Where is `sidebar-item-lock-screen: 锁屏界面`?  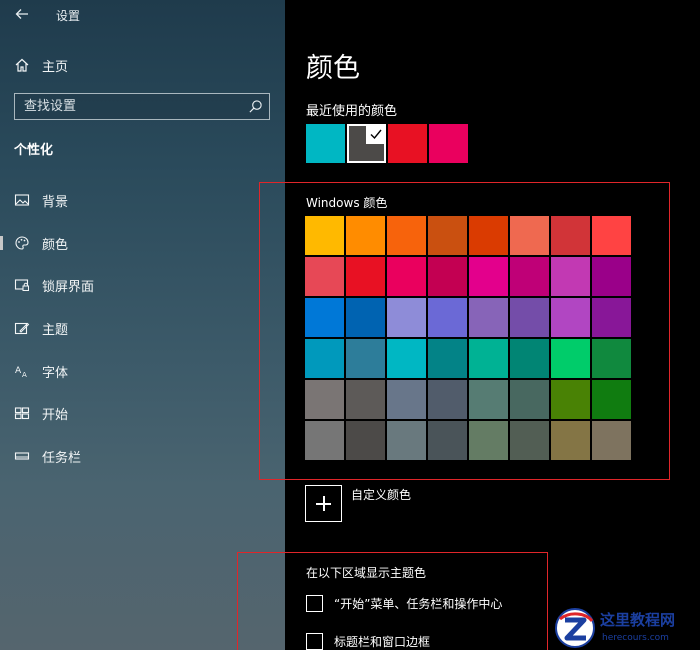
sidebar-item-lock-screen: 锁屏界面 is located at coordinates (142, 285).